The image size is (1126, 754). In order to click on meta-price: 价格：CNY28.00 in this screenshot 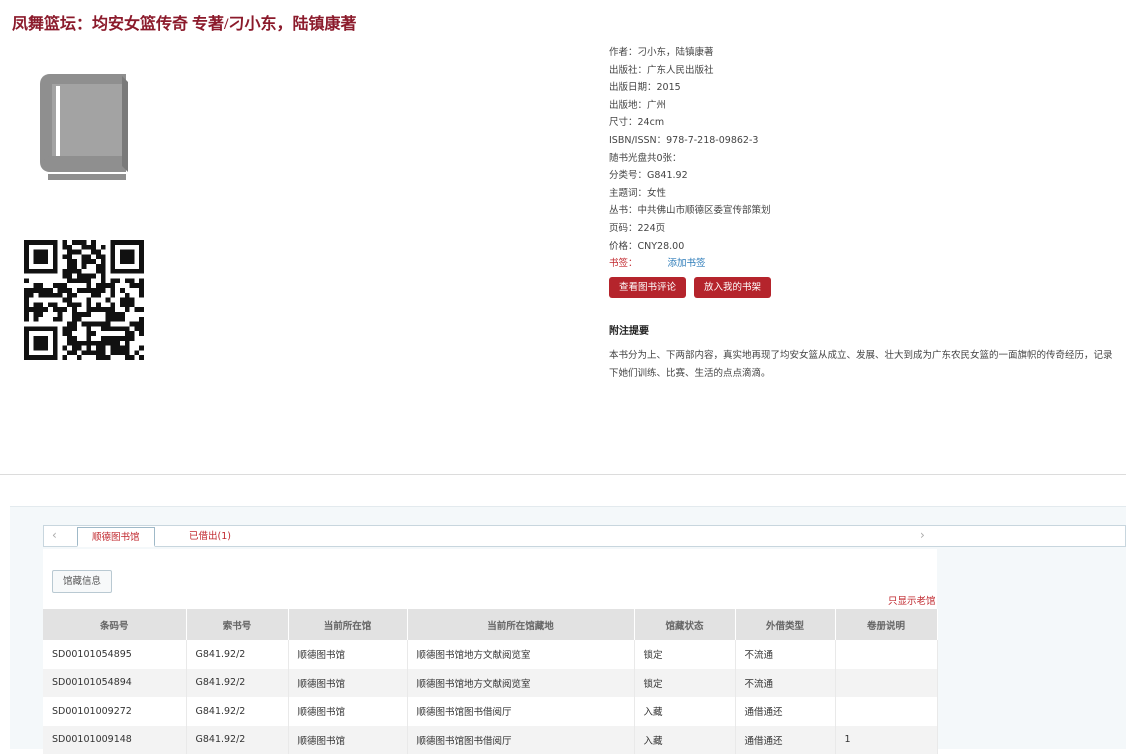, I will do `click(690, 247)`.